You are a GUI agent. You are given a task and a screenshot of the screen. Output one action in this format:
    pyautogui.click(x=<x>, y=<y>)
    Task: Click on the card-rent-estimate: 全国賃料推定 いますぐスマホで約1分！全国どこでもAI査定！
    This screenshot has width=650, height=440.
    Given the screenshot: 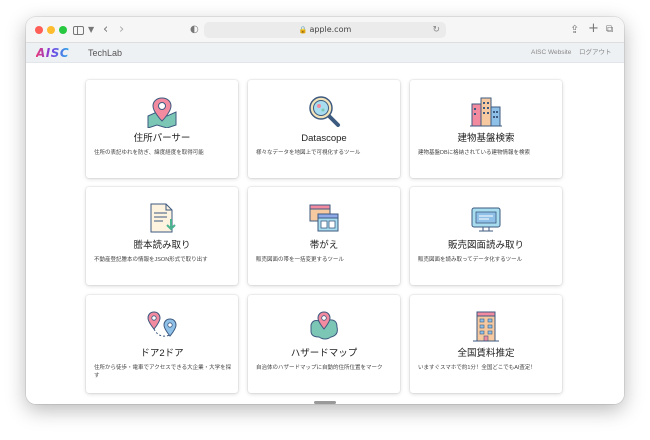 What is the action you would take?
    pyautogui.click(x=486, y=344)
    